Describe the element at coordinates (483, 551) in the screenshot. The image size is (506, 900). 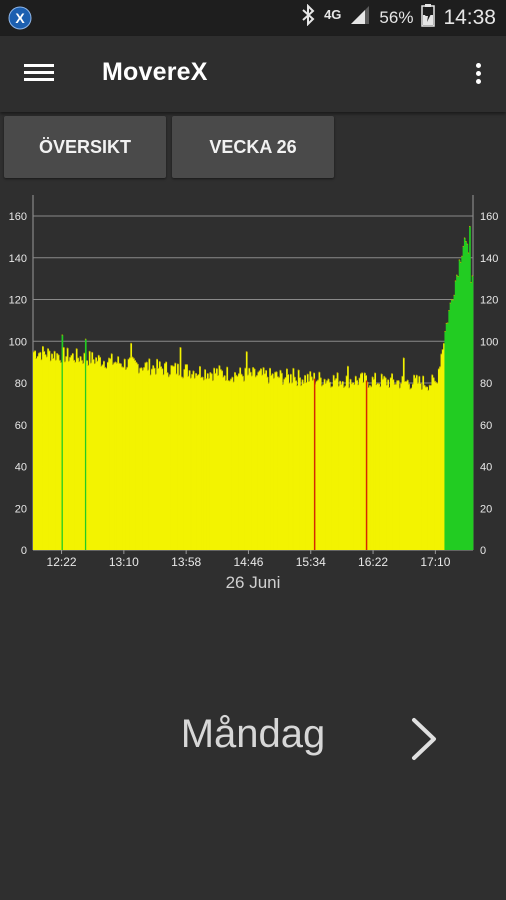
I see `y-tick-label-right: 0` at that location.